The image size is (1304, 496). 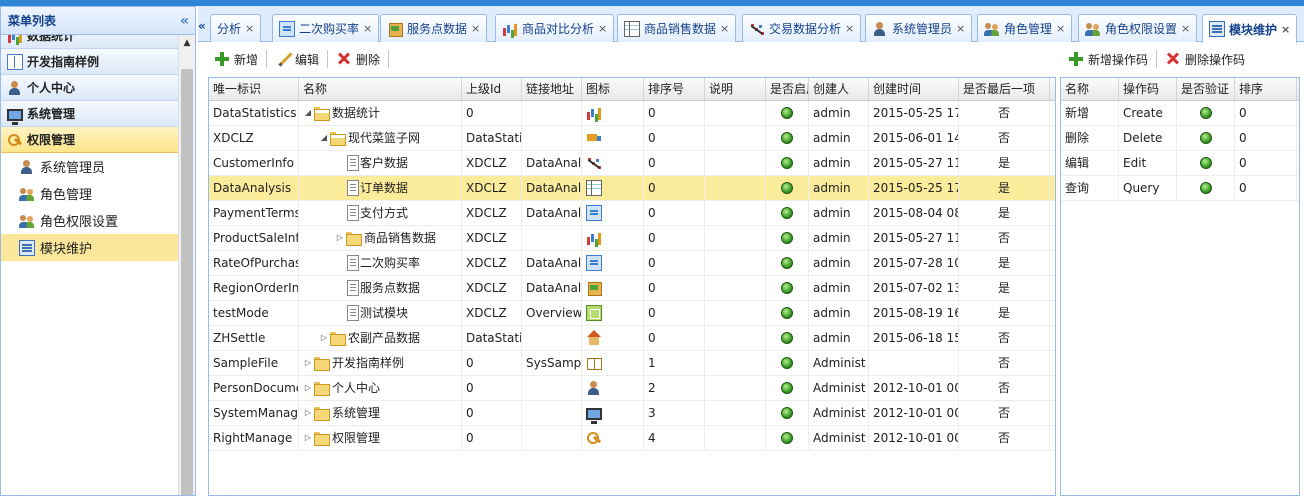 I want to click on column-header: 链接地址, so click(x=552, y=89).